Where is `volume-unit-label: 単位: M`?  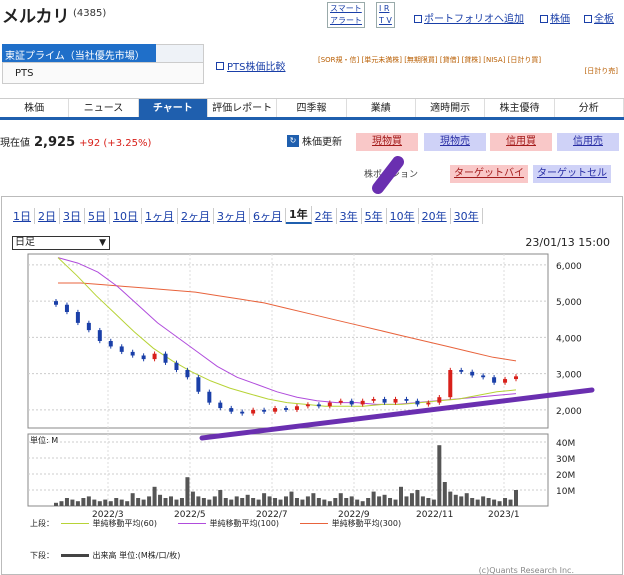
volume-unit-label: 単位: M is located at coordinates (44, 440).